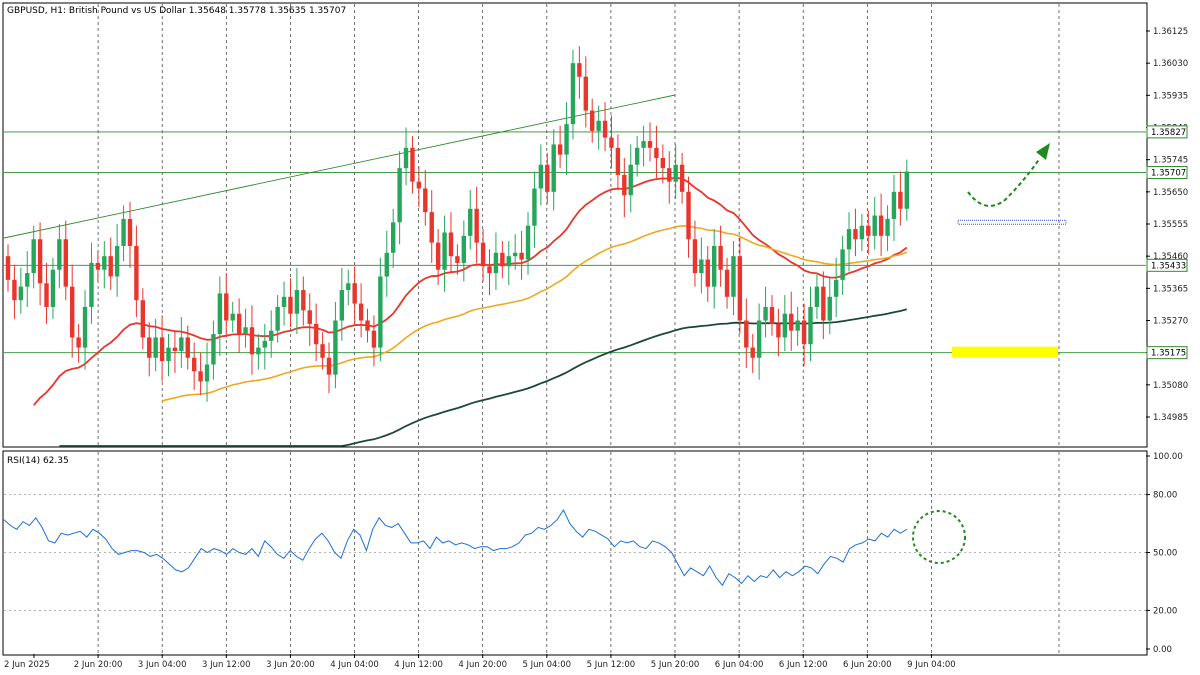 This screenshot has height=675, width=1200. I want to click on rsi-tick-label: 100.00, so click(1168, 457).